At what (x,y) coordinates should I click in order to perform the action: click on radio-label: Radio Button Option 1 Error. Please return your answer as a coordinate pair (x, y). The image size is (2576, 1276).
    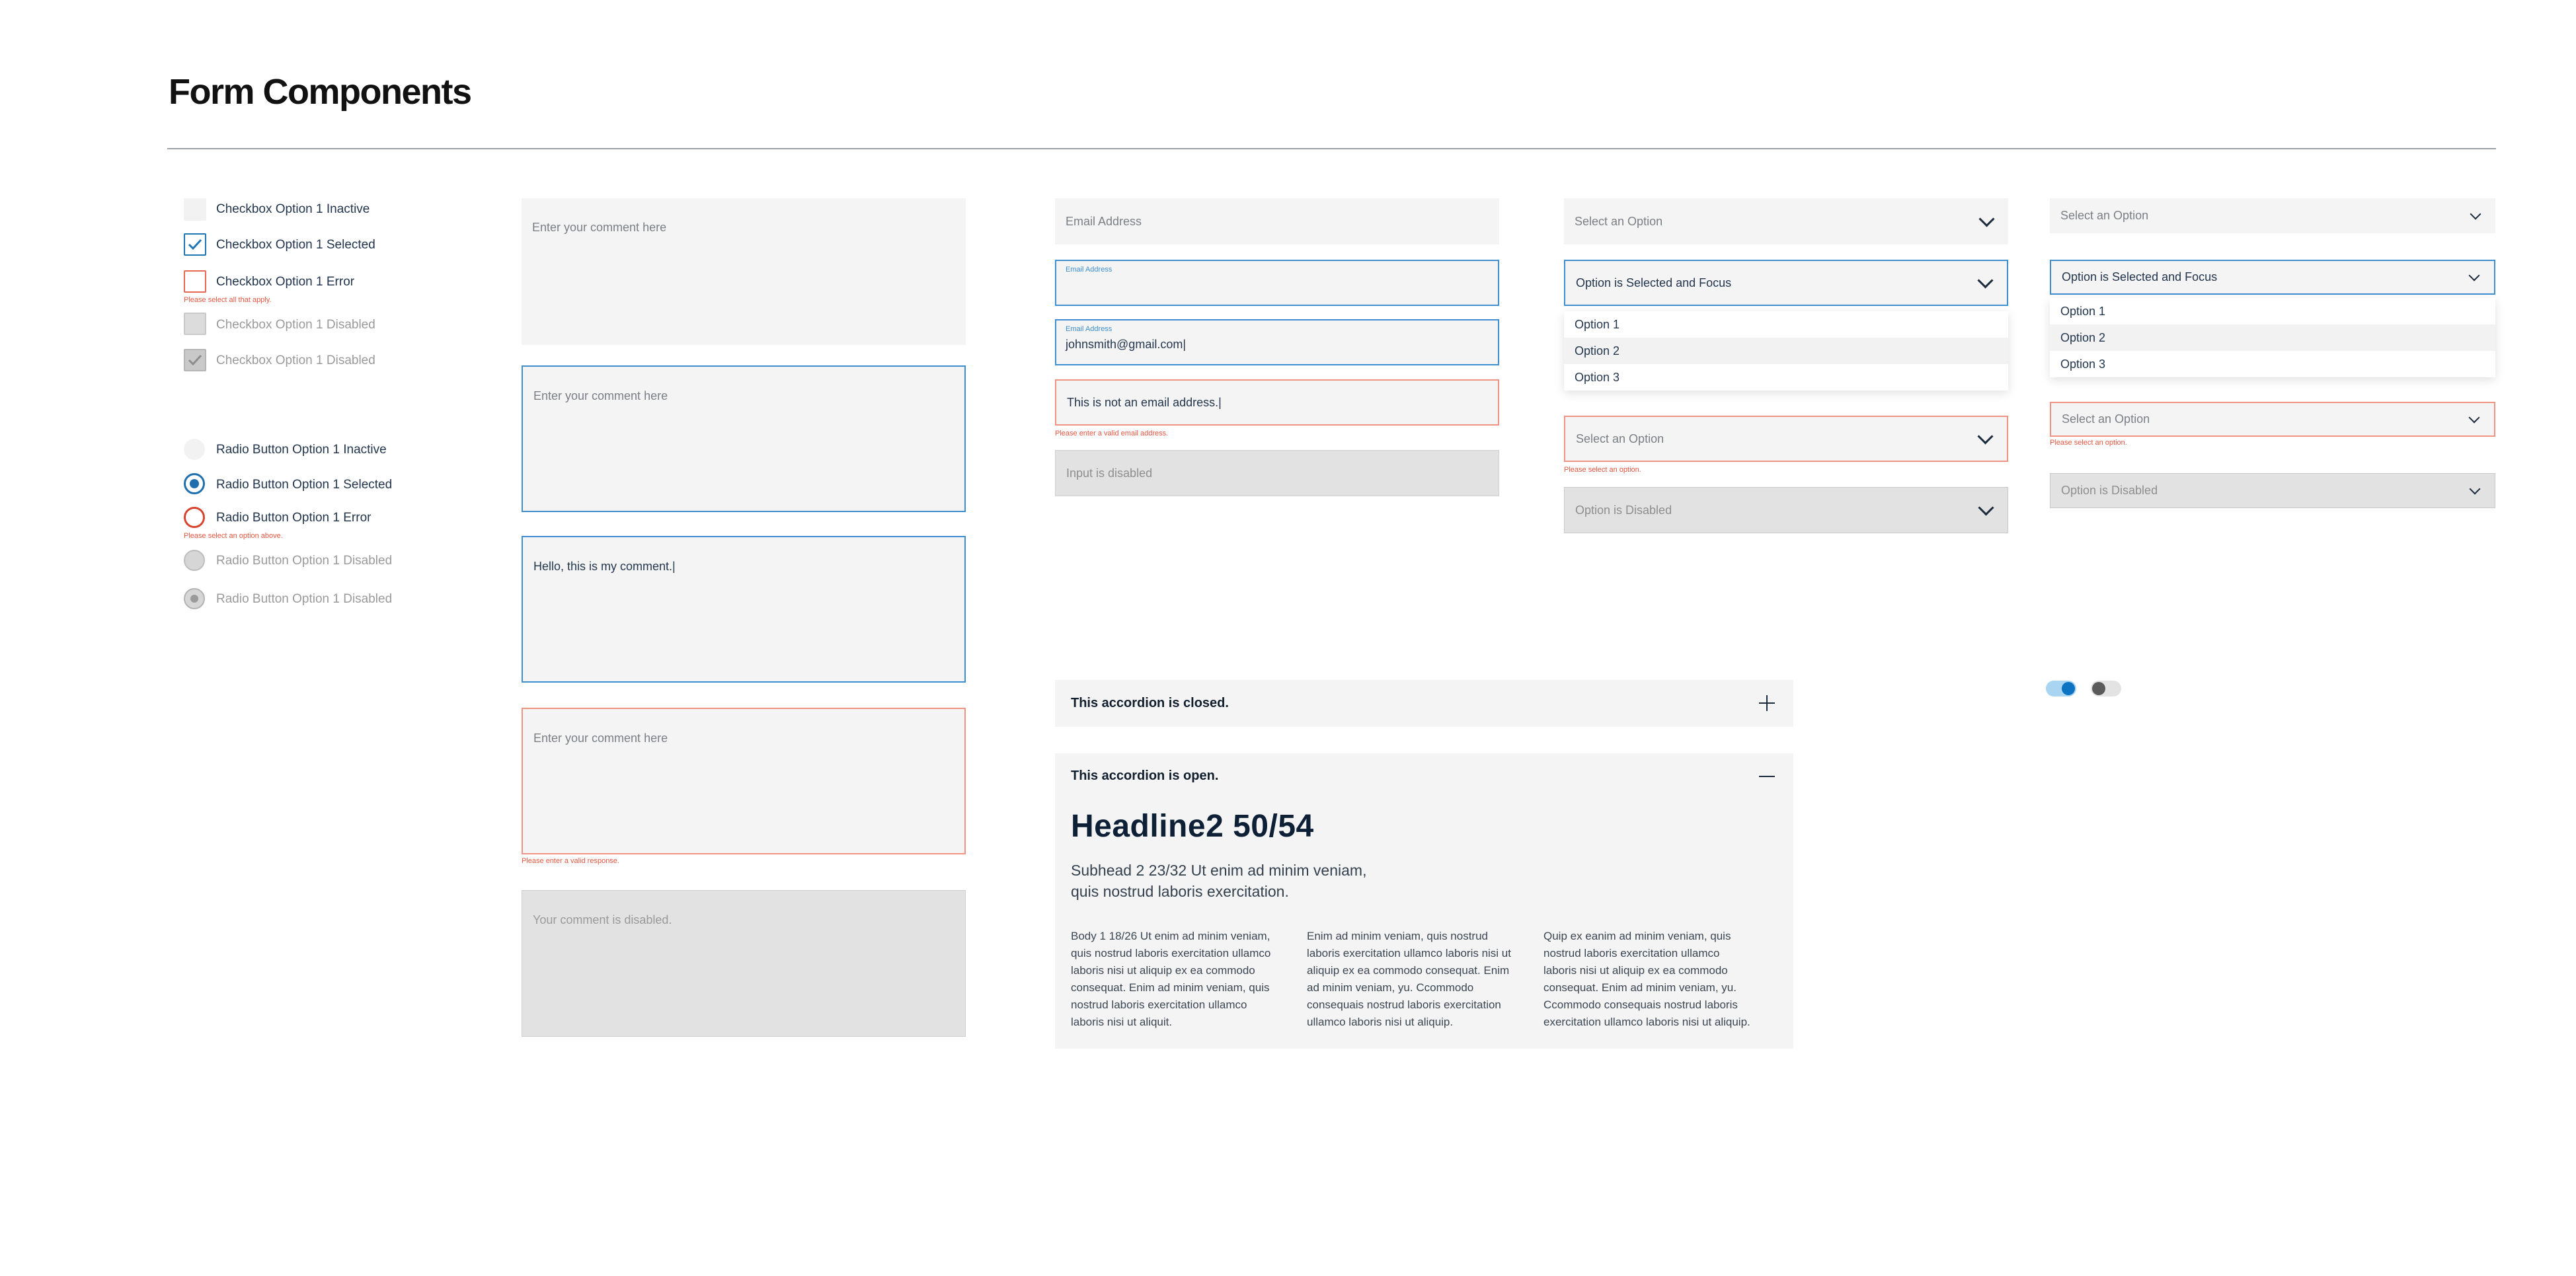
    Looking at the image, I should click on (293, 518).